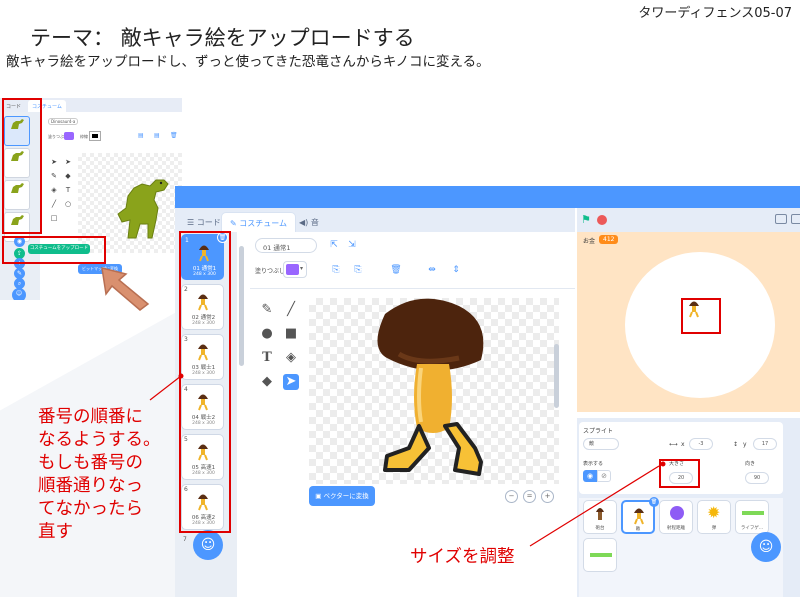 This screenshot has height=597, width=800. Describe the element at coordinates (55, 532) in the screenshot. I see `order-note-line: 直す` at that location.